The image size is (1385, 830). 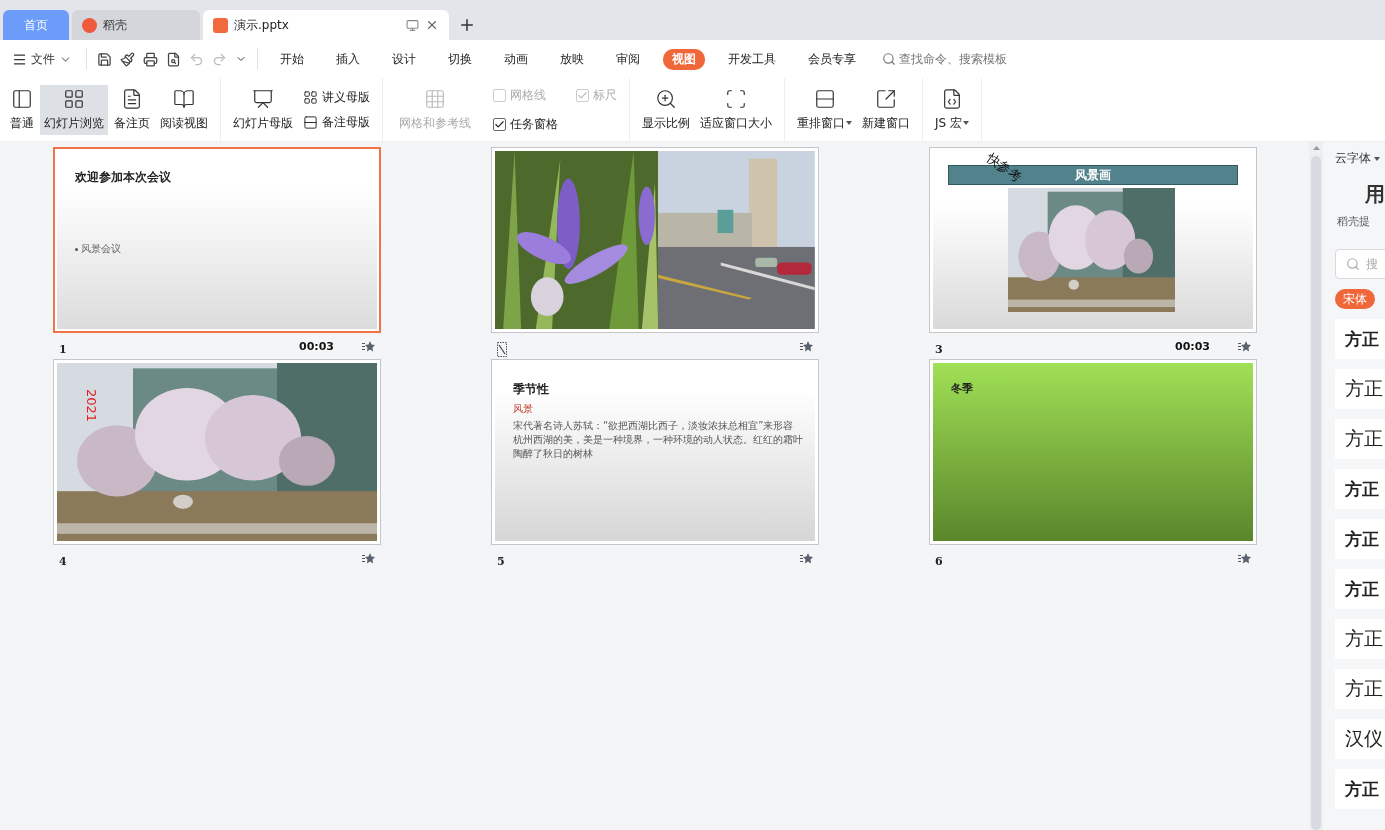 I want to click on ribbon-tab: 设计, so click(x=404, y=59).